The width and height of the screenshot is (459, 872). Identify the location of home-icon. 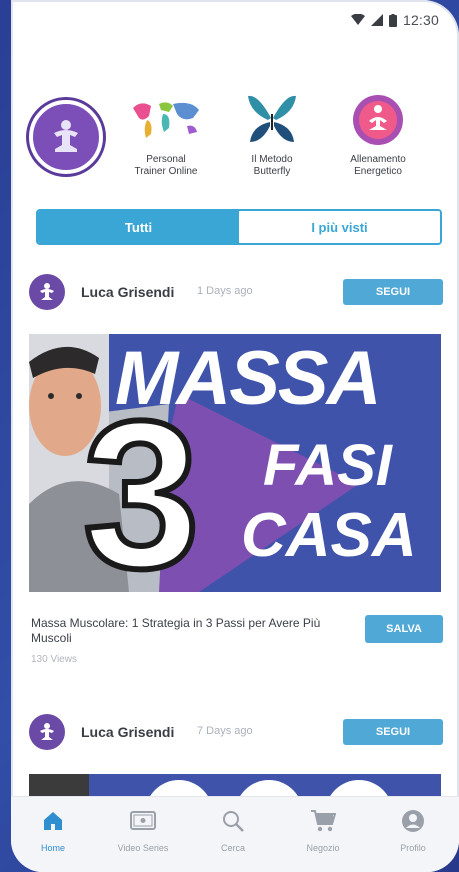
(53, 821).